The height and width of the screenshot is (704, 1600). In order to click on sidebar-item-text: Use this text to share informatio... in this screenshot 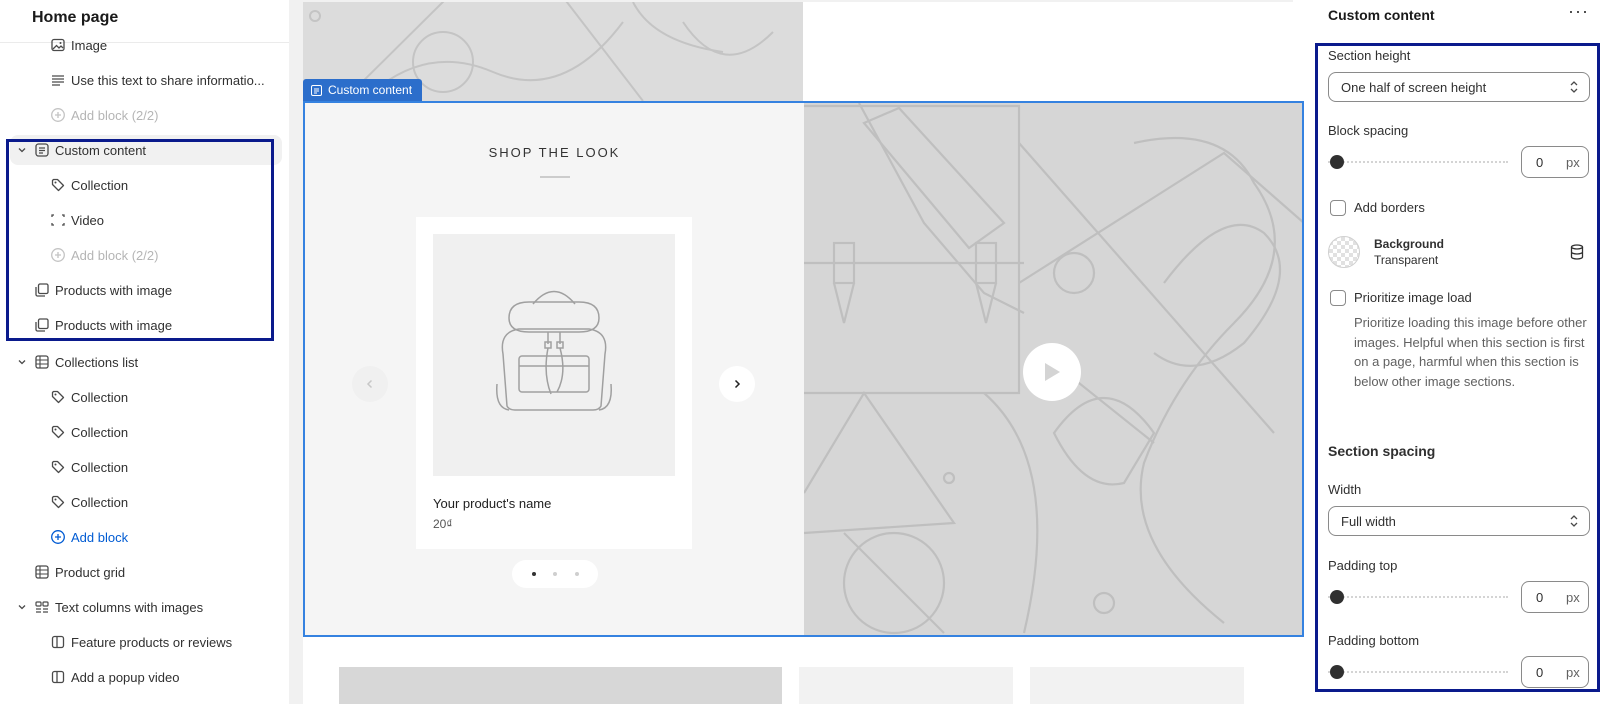, I will do `click(144, 80)`.